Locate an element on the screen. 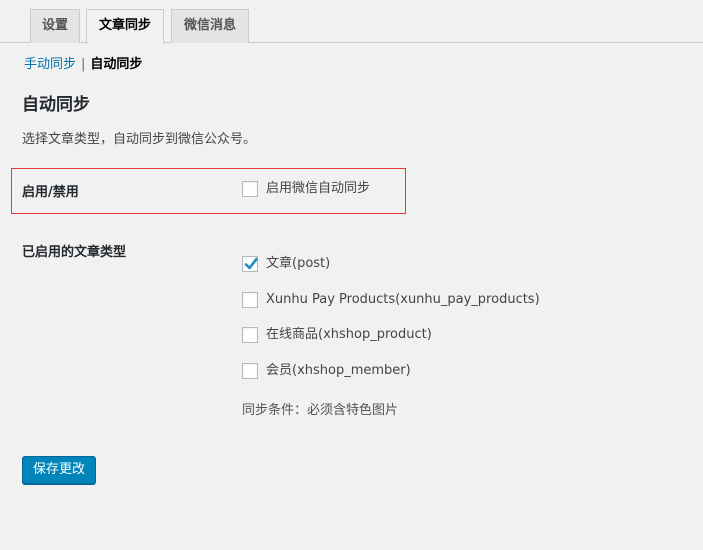  post-type-label-xhshop-member: 会员(xhshop_member) is located at coordinates (338, 370).